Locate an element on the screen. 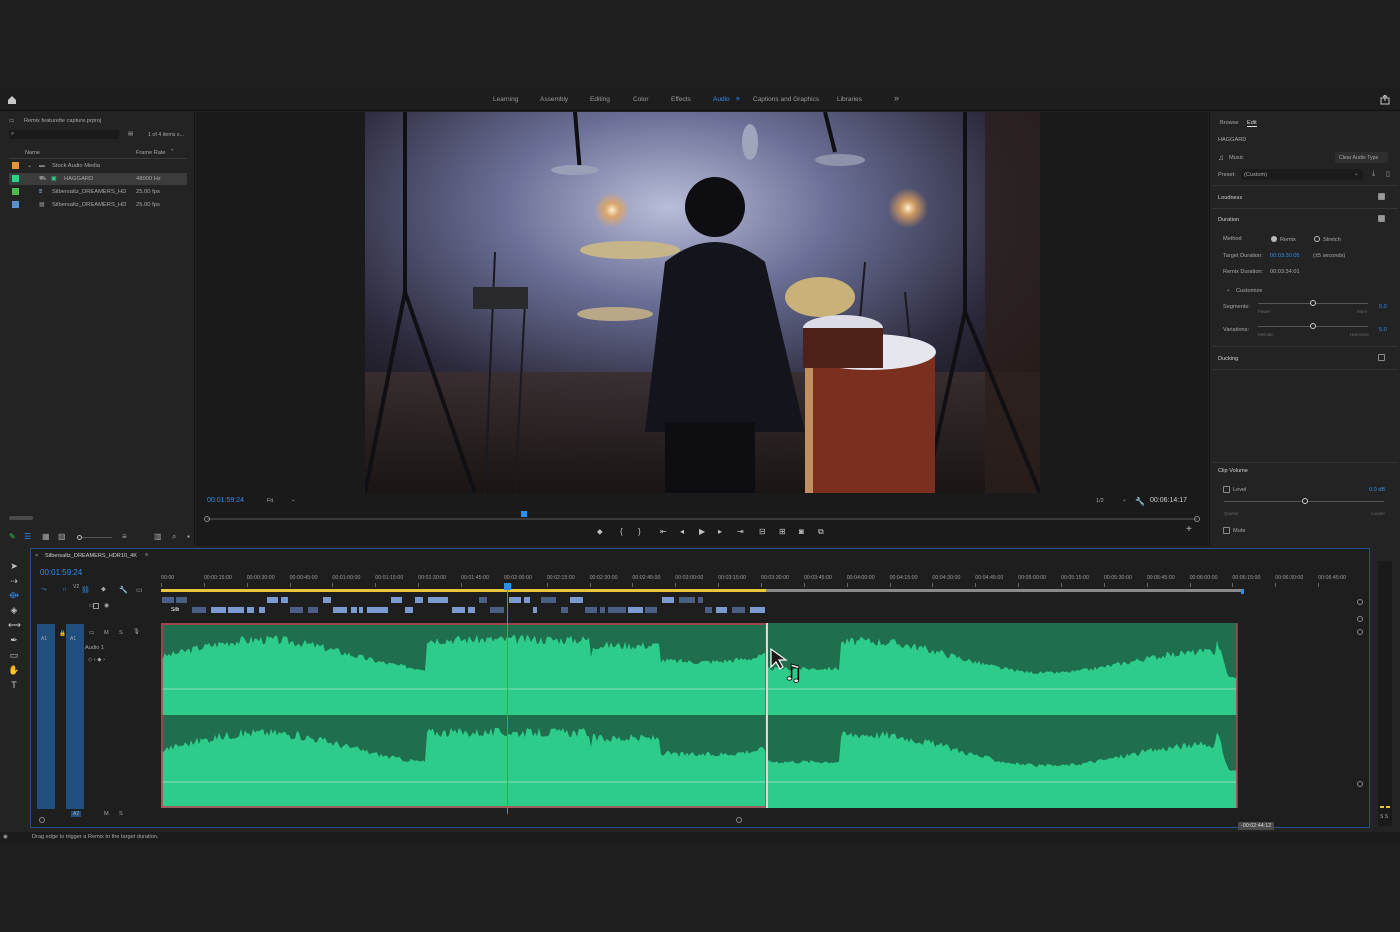 This screenshot has width=1400, height=932. captions-icon: ▭ is located at coordinates (139, 590).